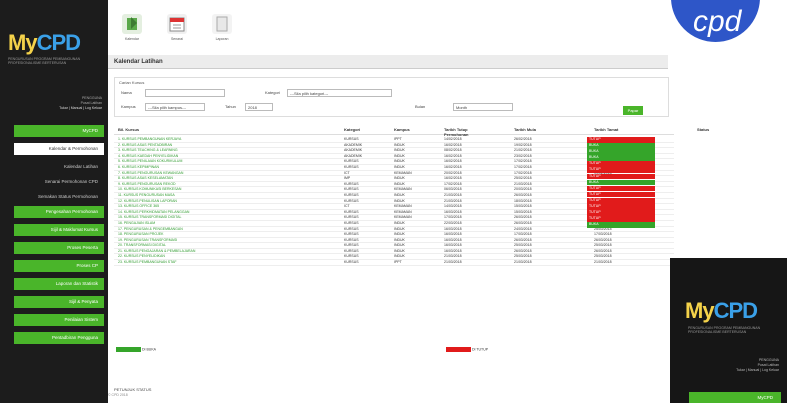 The width and height of the screenshot is (787, 403). Describe the element at coordinates (353, 144) in the screenshot. I see `table-cell: AKADEMIK` at that location.